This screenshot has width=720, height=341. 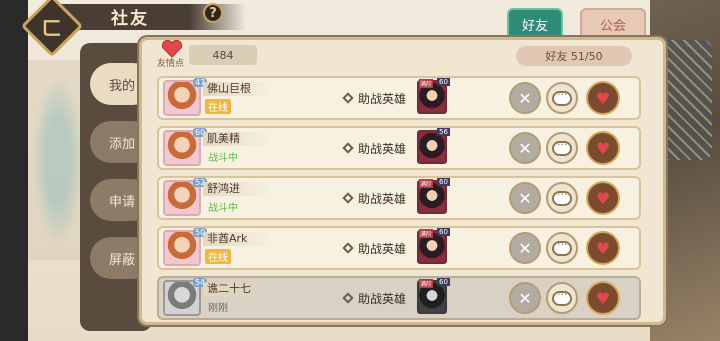 What do you see at coordinates (238, 189) in the screenshot?
I see `friend-name: 舒鸿进` at bounding box center [238, 189].